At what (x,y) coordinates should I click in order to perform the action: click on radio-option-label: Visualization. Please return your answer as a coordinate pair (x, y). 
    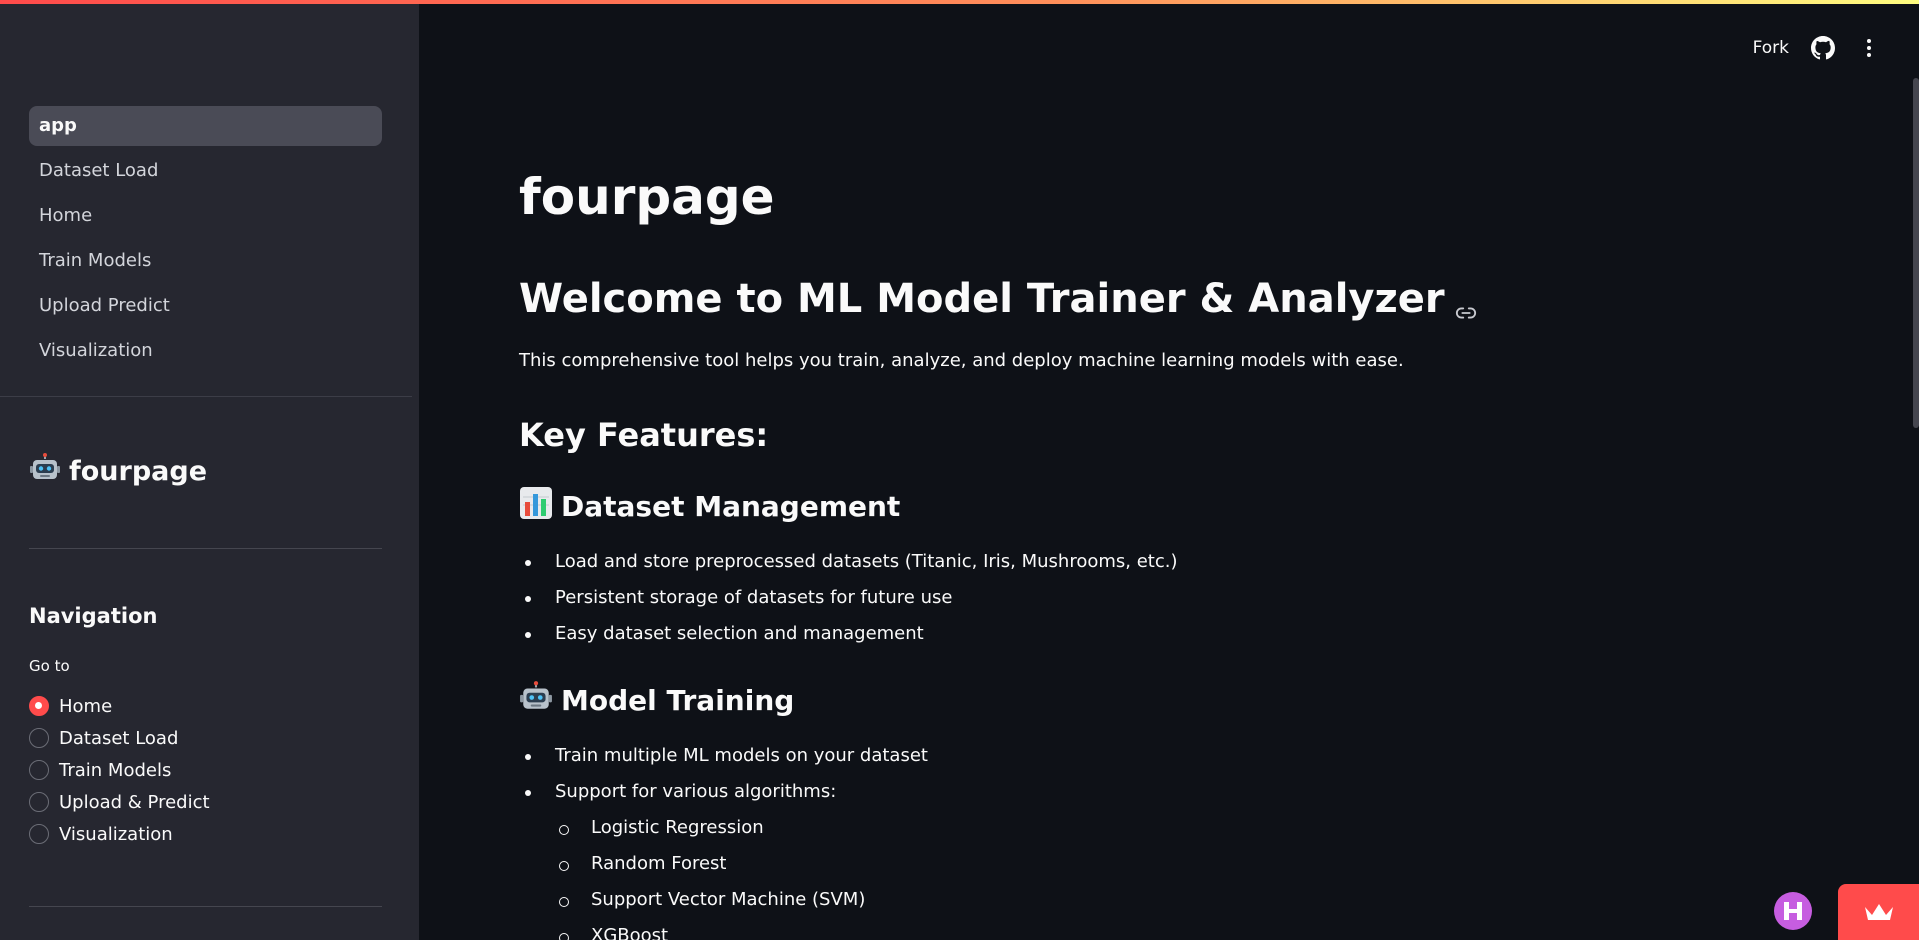
    Looking at the image, I should click on (116, 834).